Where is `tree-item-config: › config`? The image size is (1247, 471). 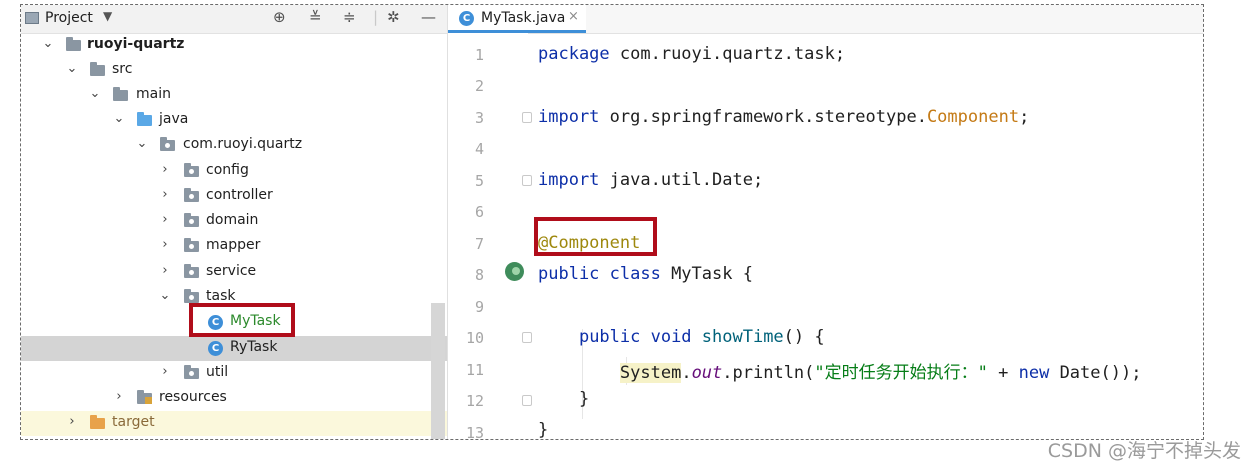 tree-item-config: › config is located at coordinates (234, 171).